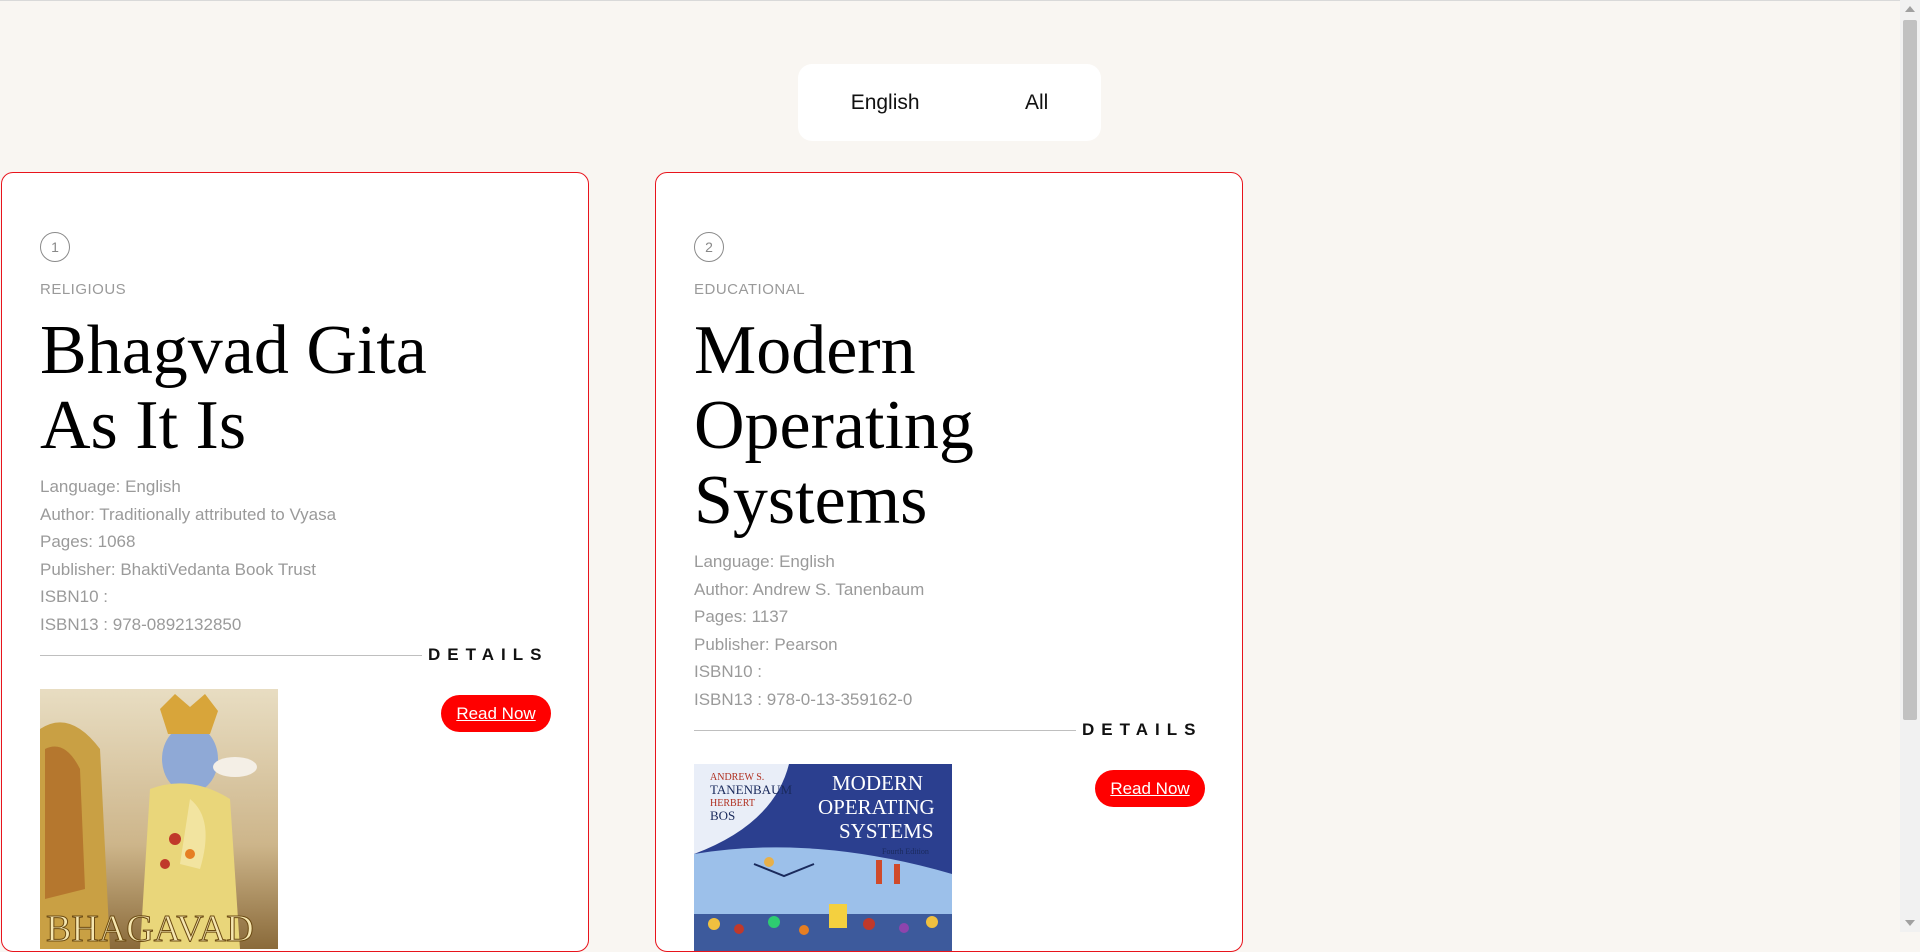 The image size is (1920, 952). I want to click on book-title-line: As It Is, so click(143, 425).